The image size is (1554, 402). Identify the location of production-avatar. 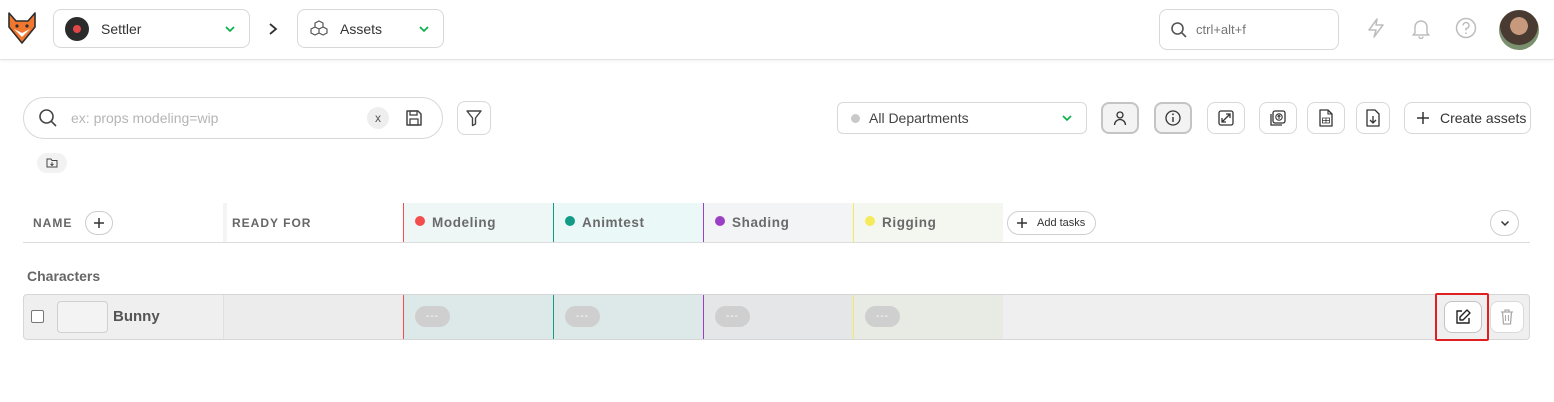
(77, 28).